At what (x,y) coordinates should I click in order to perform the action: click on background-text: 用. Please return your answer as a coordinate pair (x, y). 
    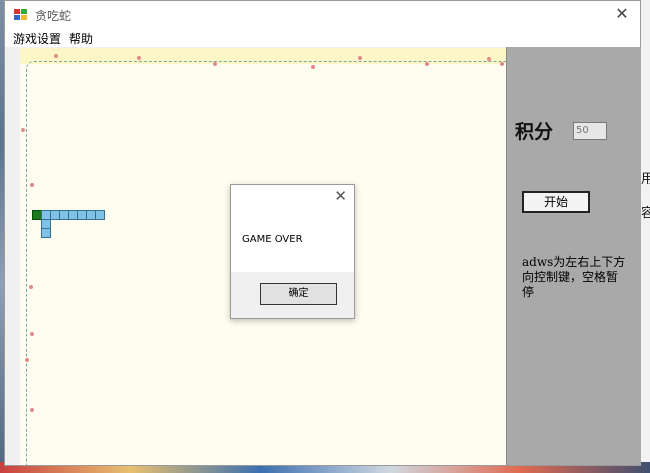
    Looking at the image, I should click on (645, 179).